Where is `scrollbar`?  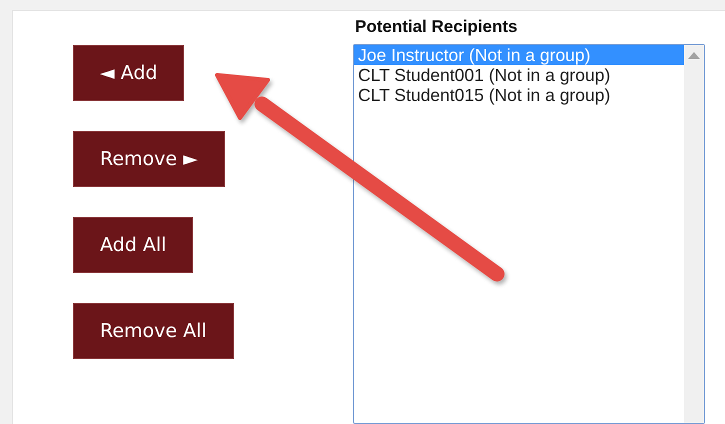 scrollbar is located at coordinates (694, 234).